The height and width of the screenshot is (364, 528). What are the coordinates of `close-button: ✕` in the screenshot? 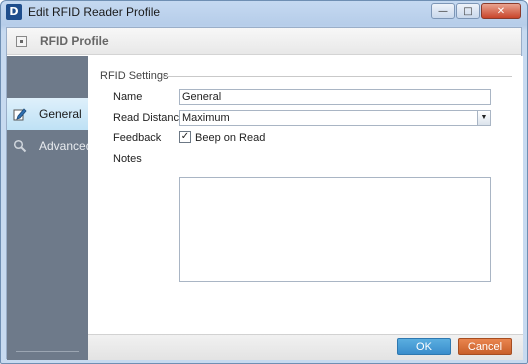 It's located at (501, 11).